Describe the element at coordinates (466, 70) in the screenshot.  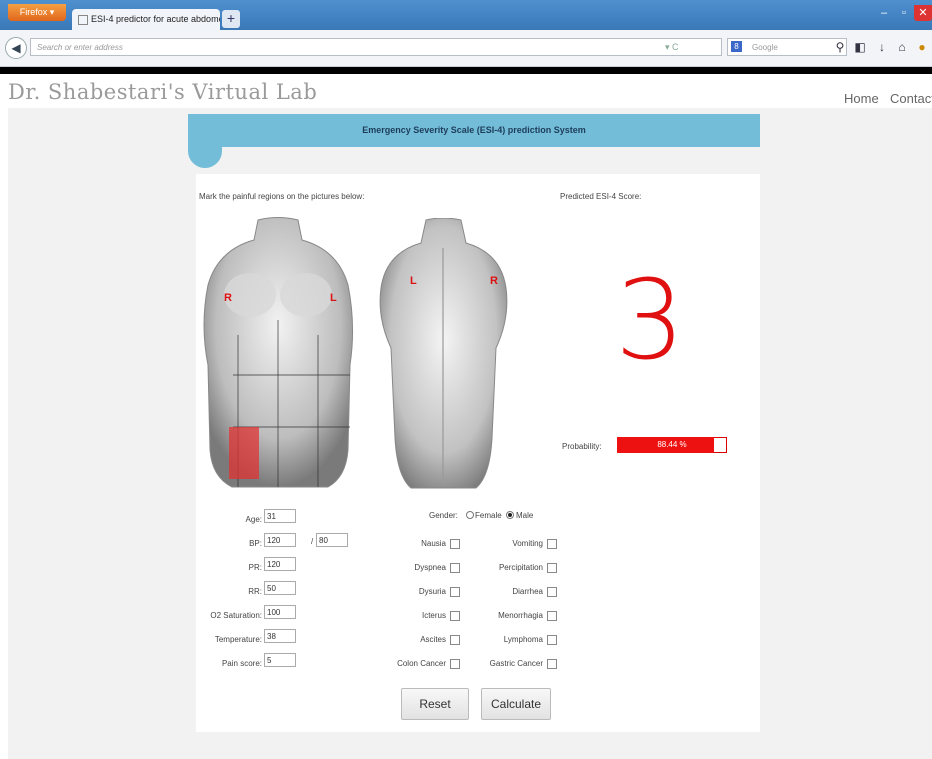
I see `page-top-bar` at that location.